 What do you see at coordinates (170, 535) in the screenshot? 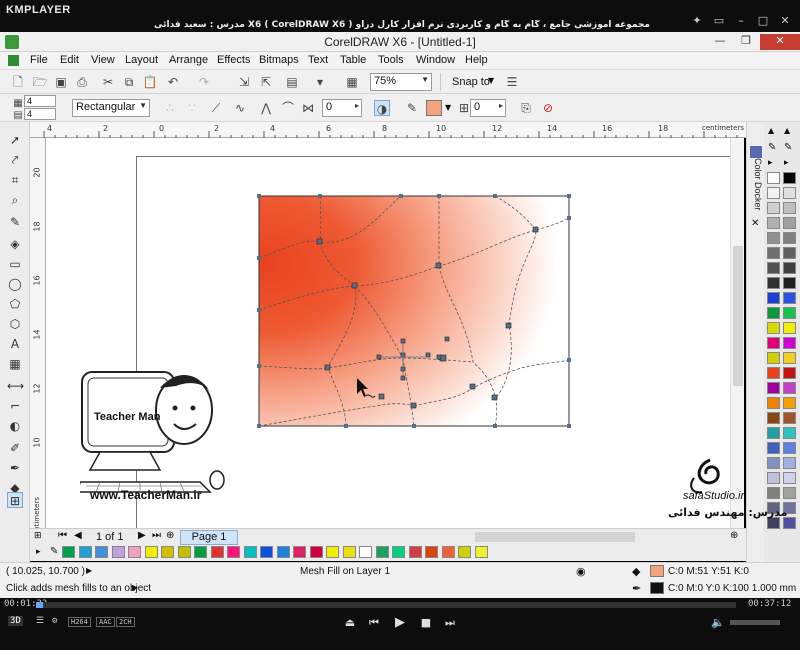
I see `add-page-icon: ⊕` at bounding box center [170, 535].